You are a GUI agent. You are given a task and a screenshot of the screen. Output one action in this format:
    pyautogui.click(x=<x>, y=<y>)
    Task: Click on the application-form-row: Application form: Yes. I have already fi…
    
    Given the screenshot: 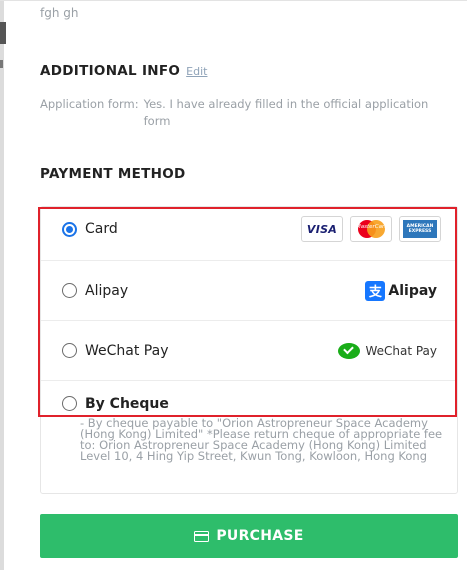 What is the action you would take?
    pyautogui.click(x=250, y=113)
    